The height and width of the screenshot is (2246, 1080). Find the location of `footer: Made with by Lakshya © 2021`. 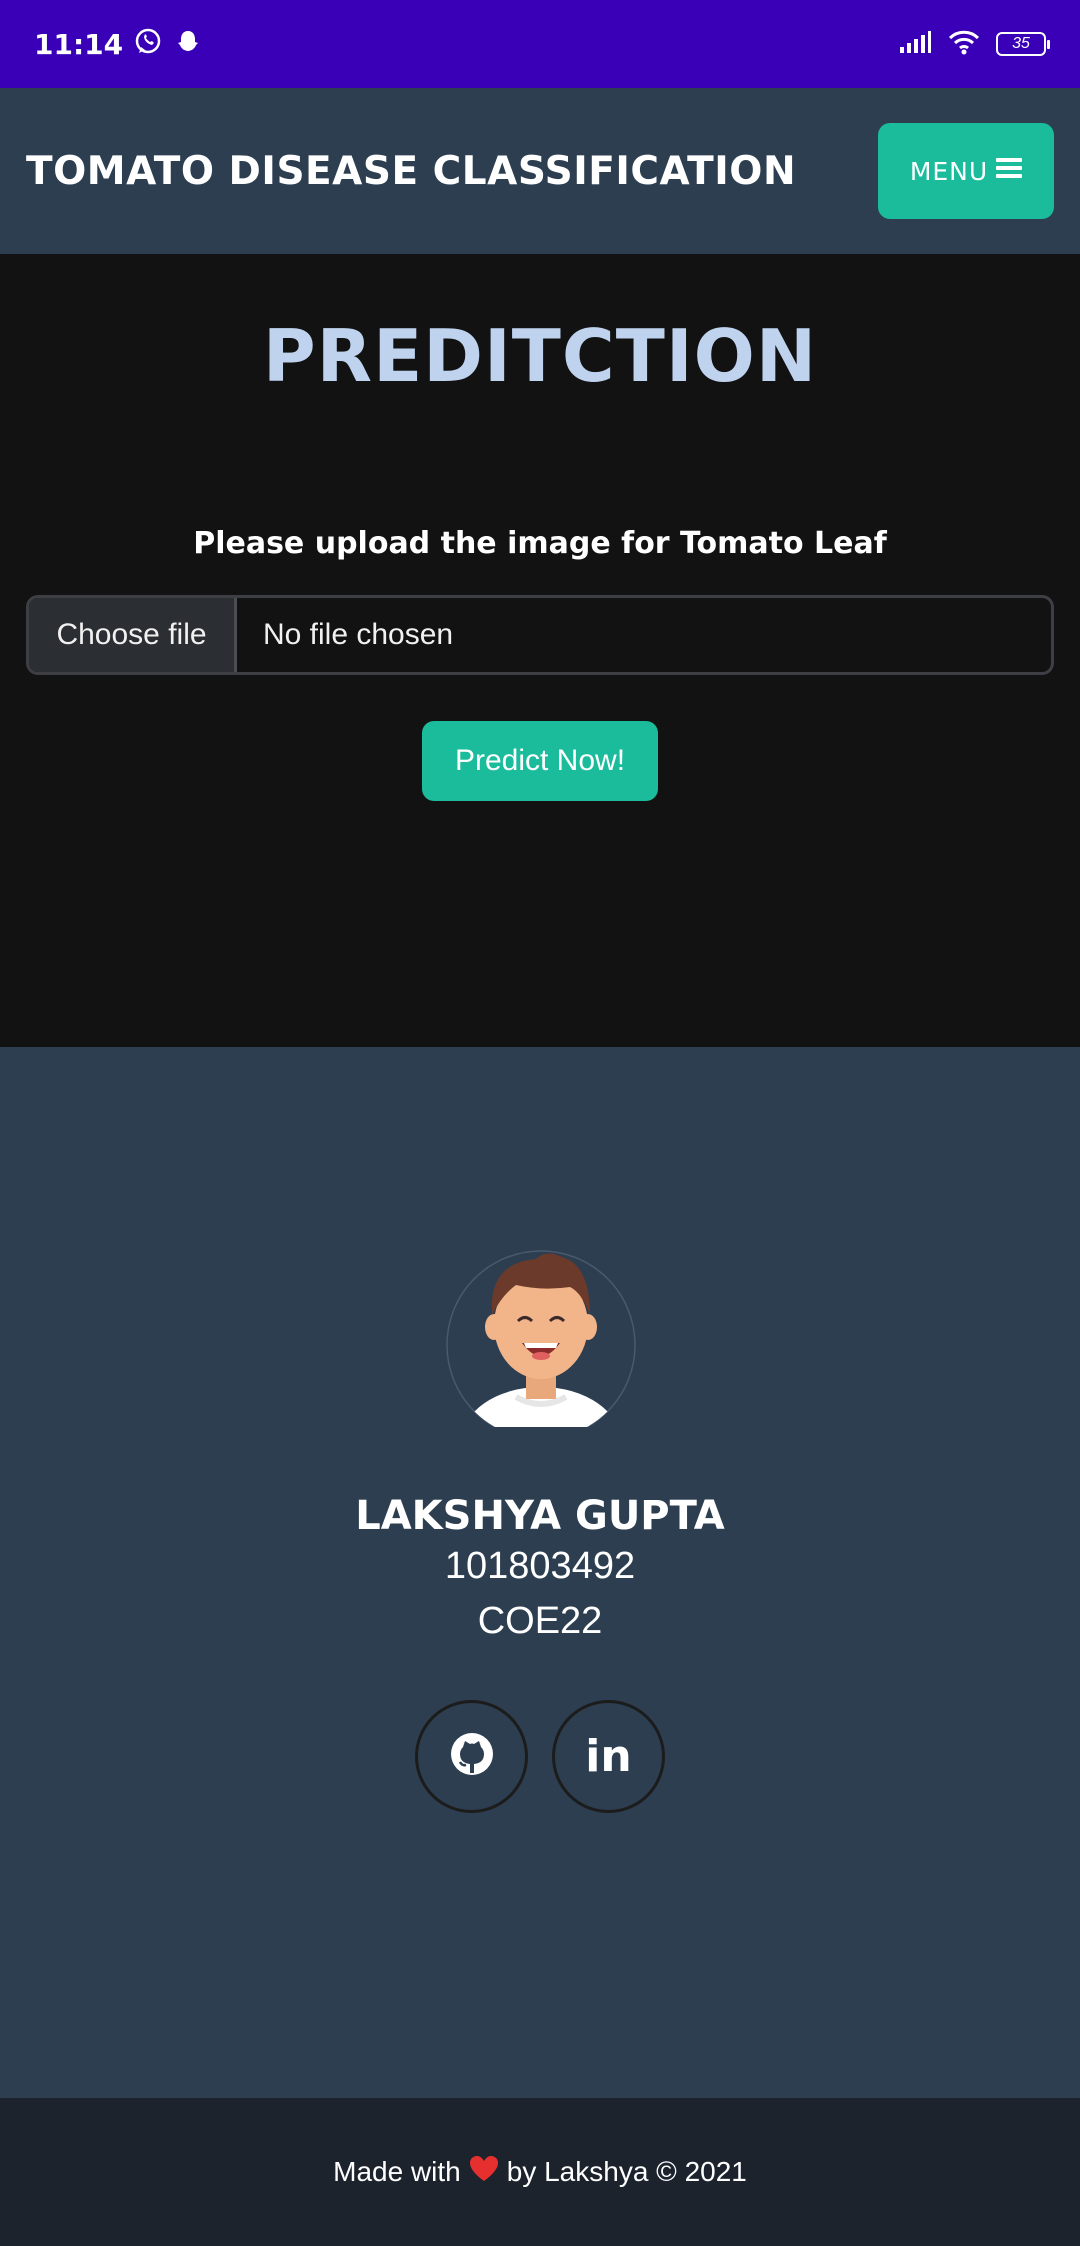

footer: Made with by Lakshya © 2021 is located at coordinates (540, 2172).